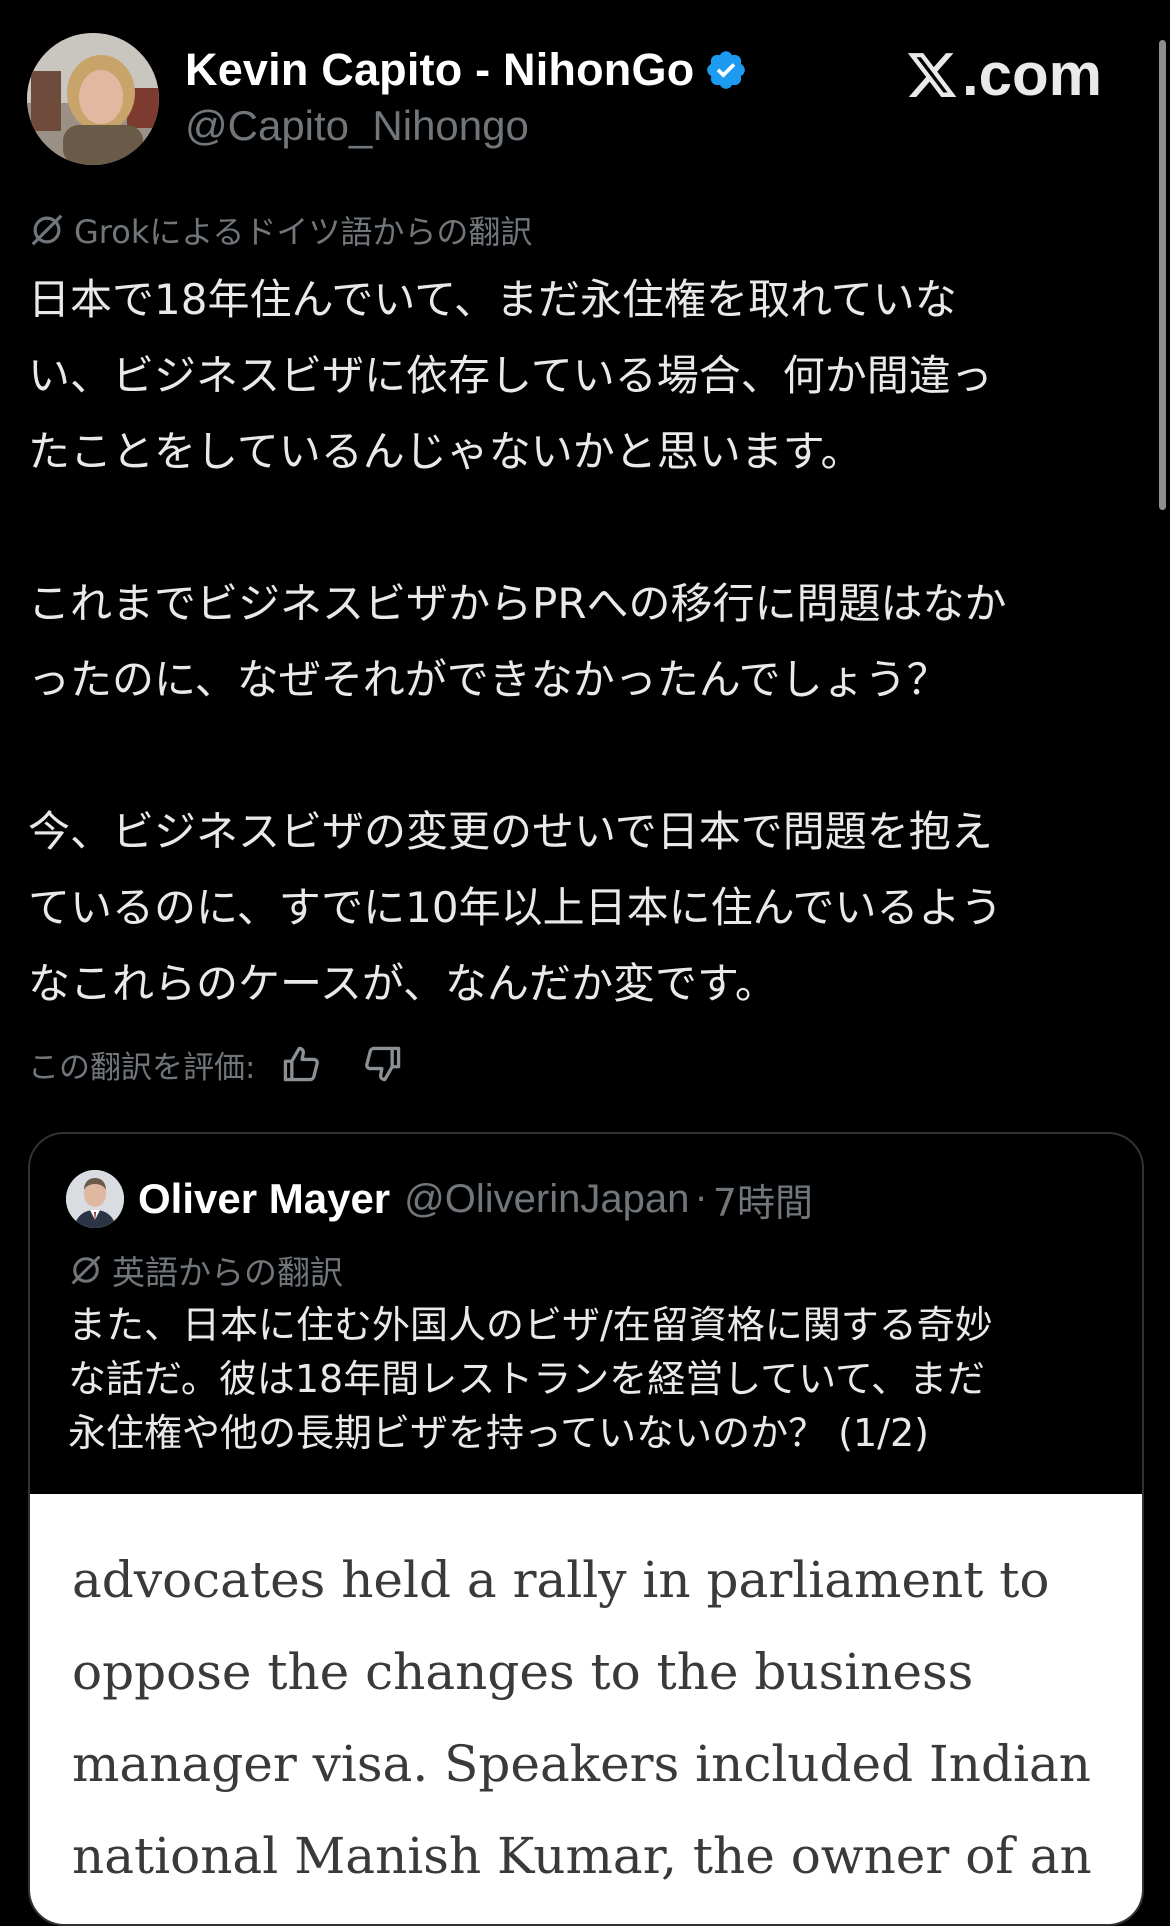 The height and width of the screenshot is (1926, 1170). What do you see at coordinates (582, 1856) in the screenshot?
I see `article-line: national Manish Kumar, the owner of an` at bounding box center [582, 1856].